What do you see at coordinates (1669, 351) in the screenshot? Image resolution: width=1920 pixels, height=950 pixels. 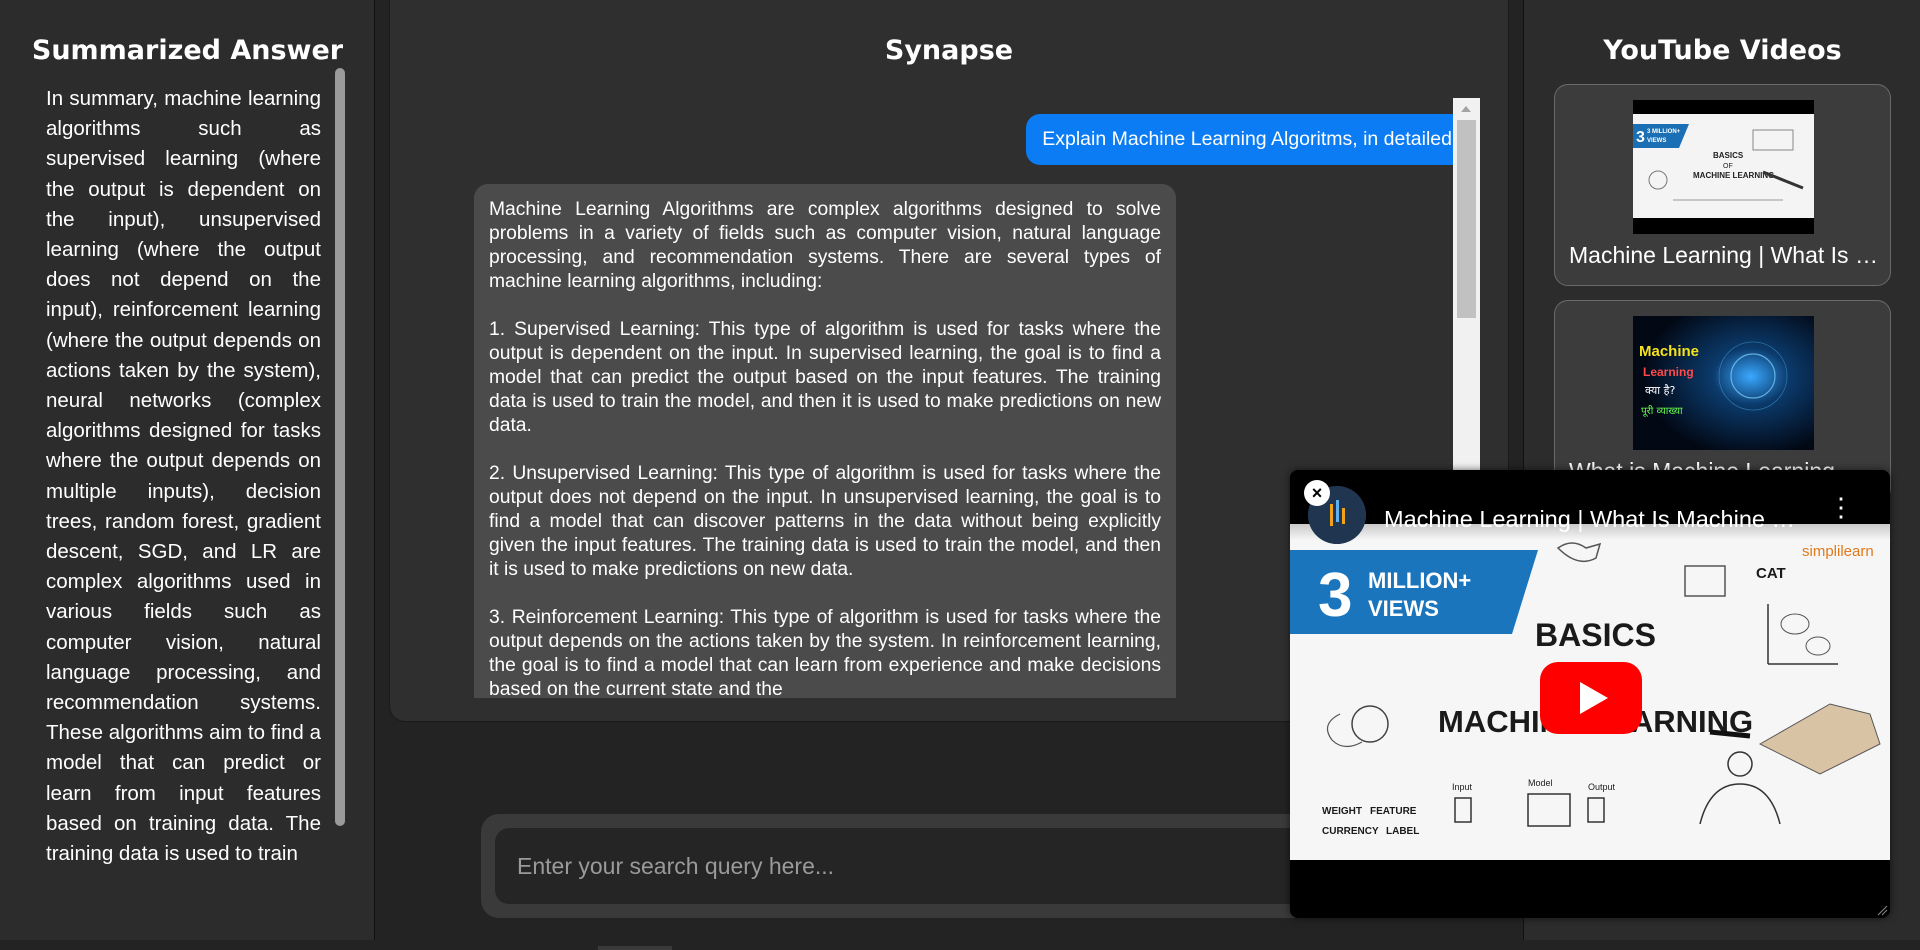 I see `thumb-machine: Machine` at bounding box center [1669, 351].